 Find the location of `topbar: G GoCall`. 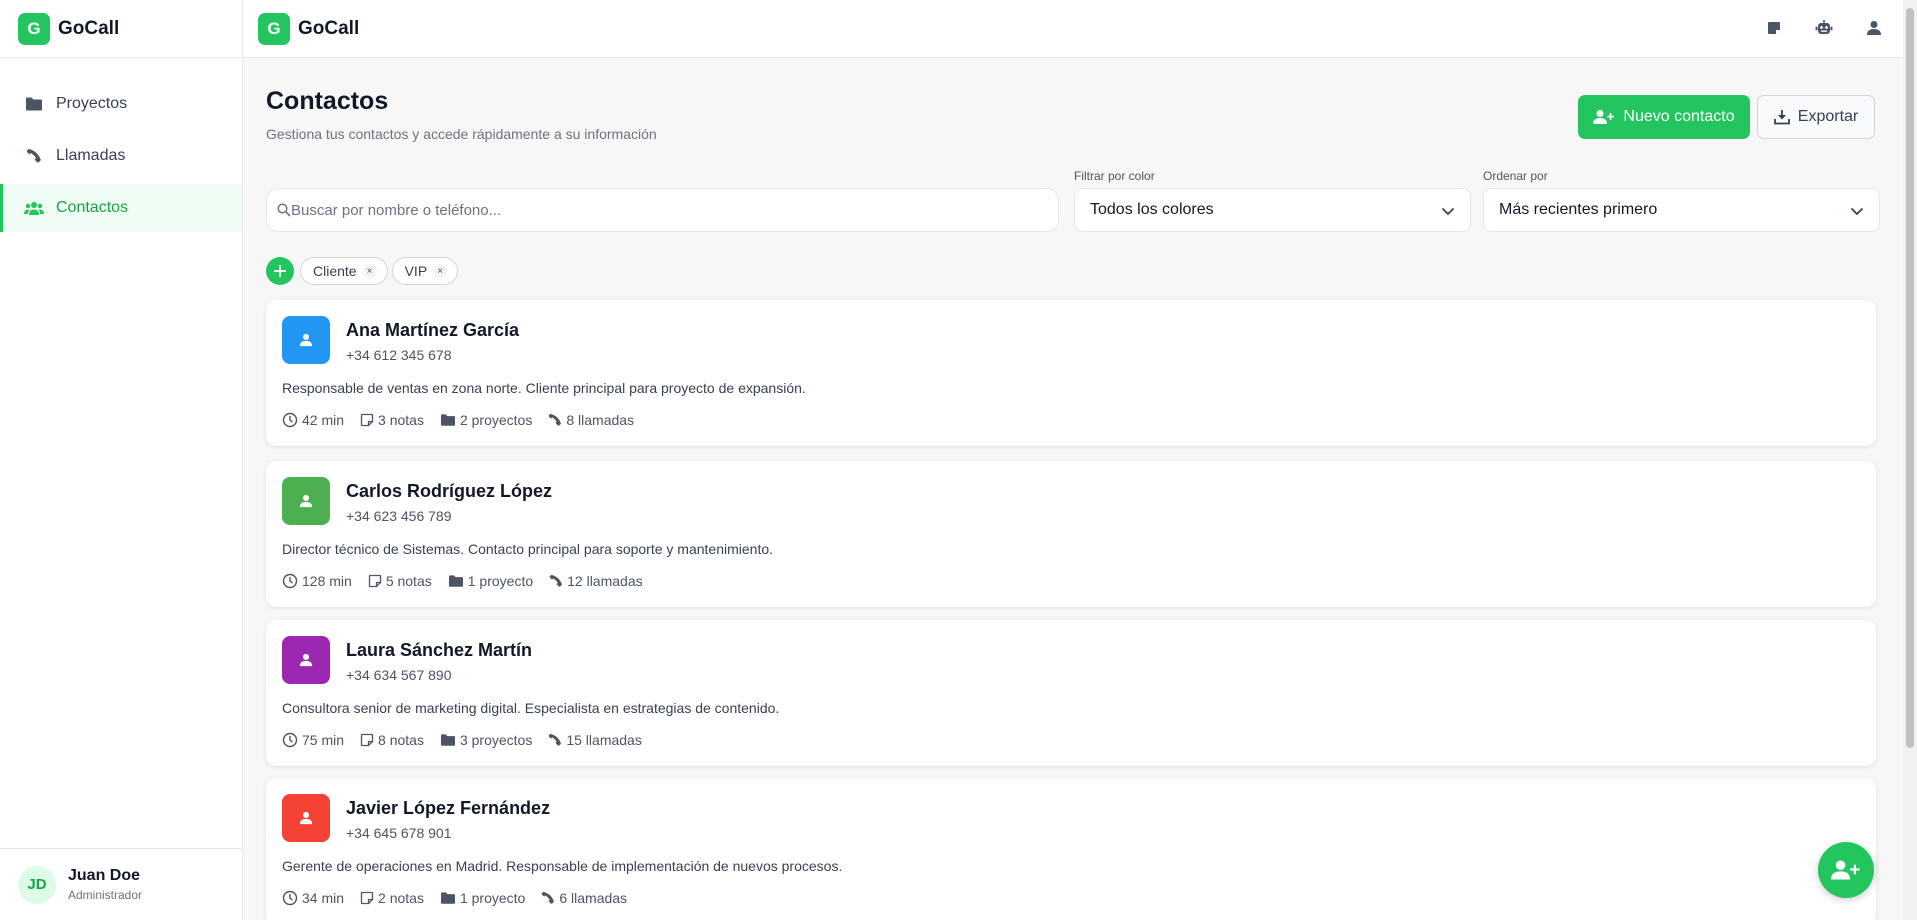

topbar: G GoCall is located at coordinates (1073, 29).